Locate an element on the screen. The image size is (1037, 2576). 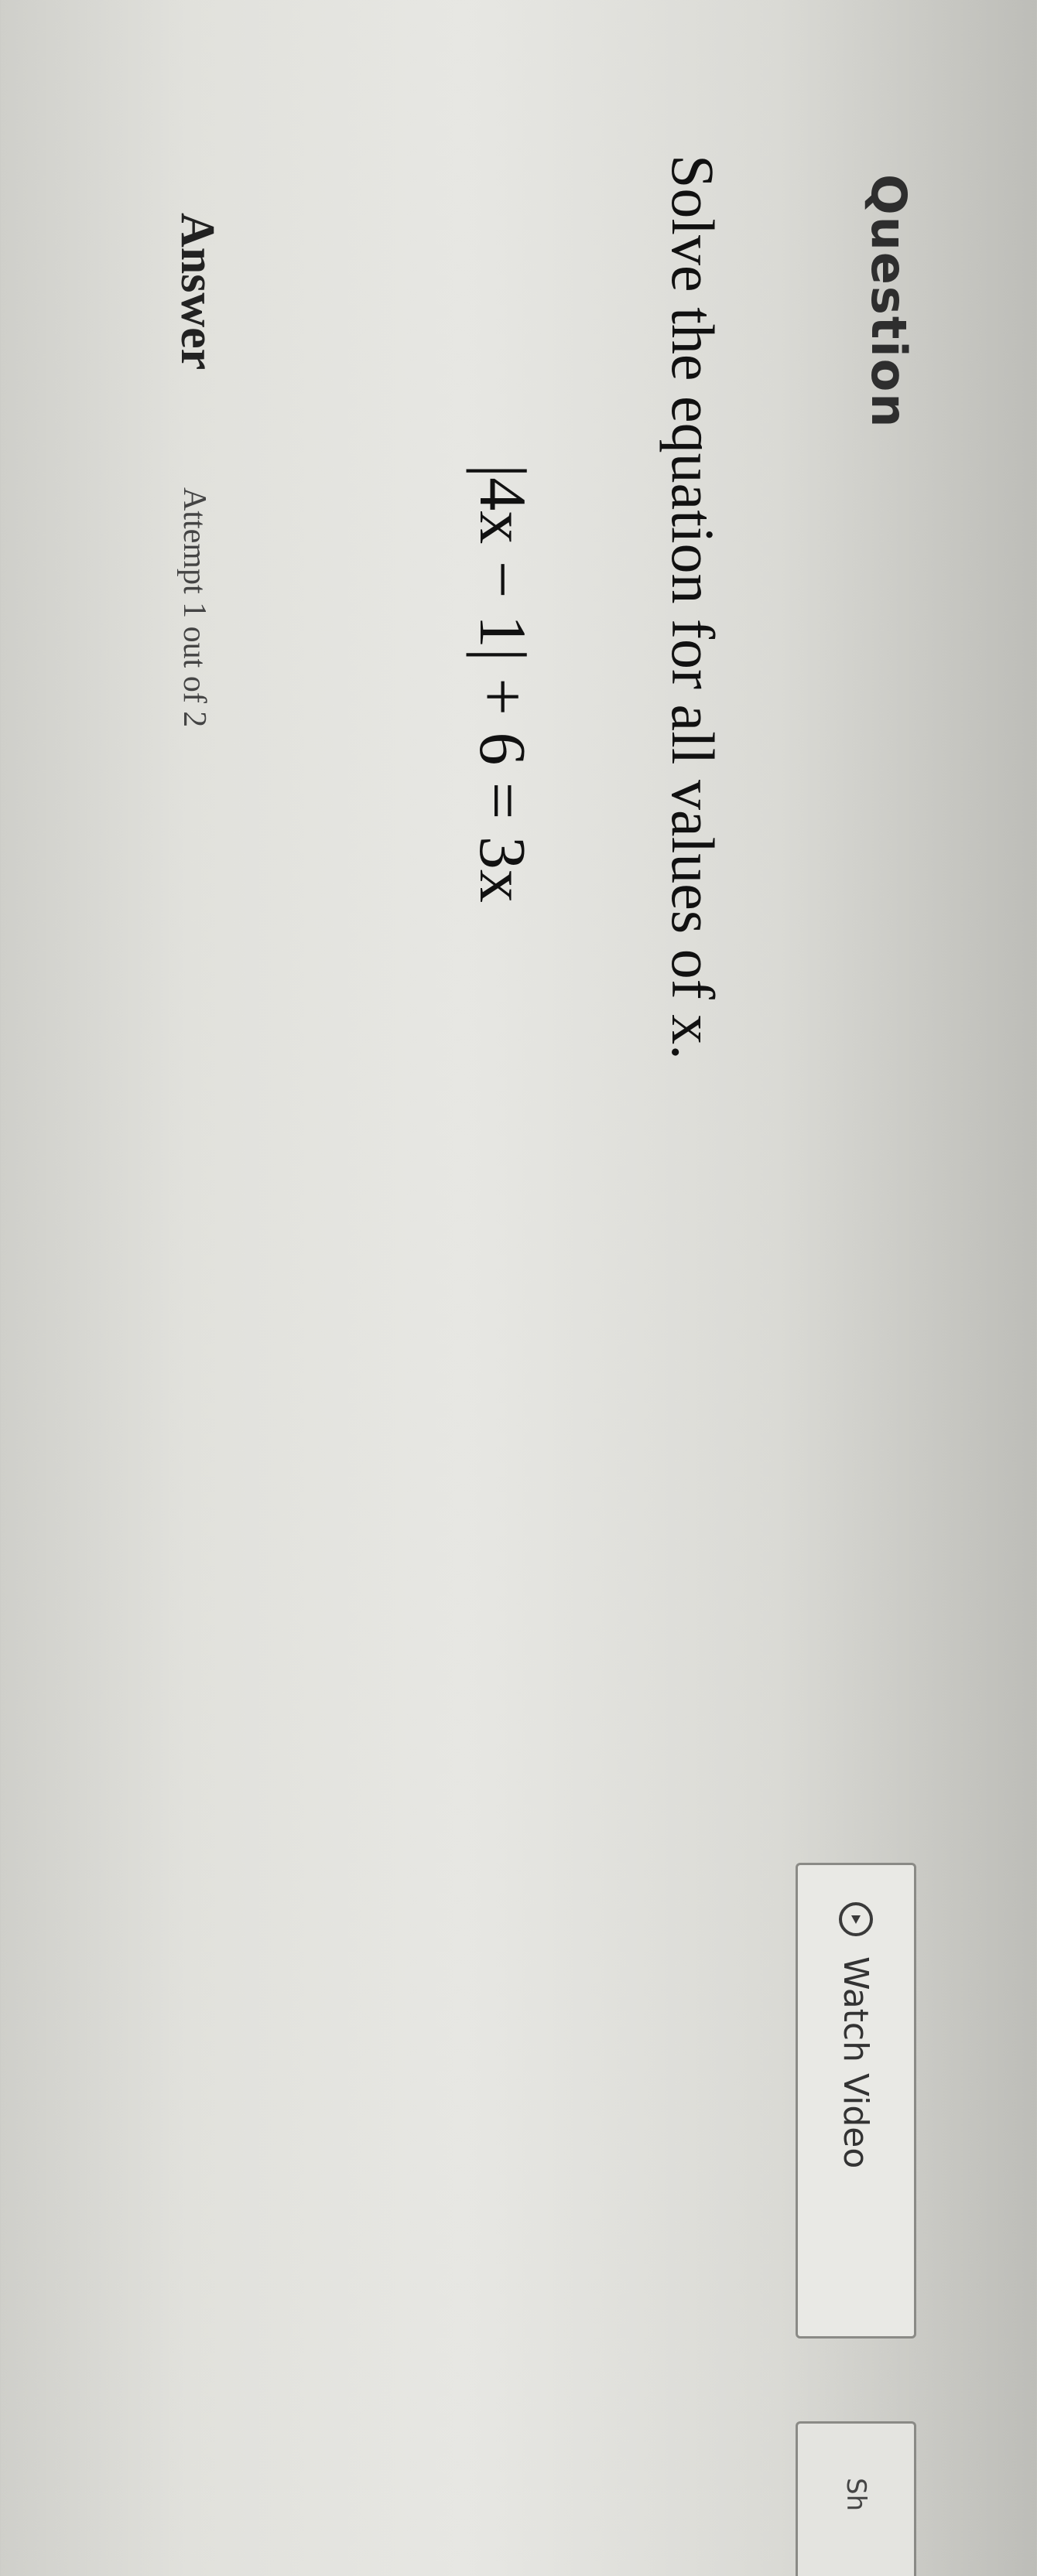
equation: |4x − 1| + 6 = 3x is located at coordinates (503, 683).